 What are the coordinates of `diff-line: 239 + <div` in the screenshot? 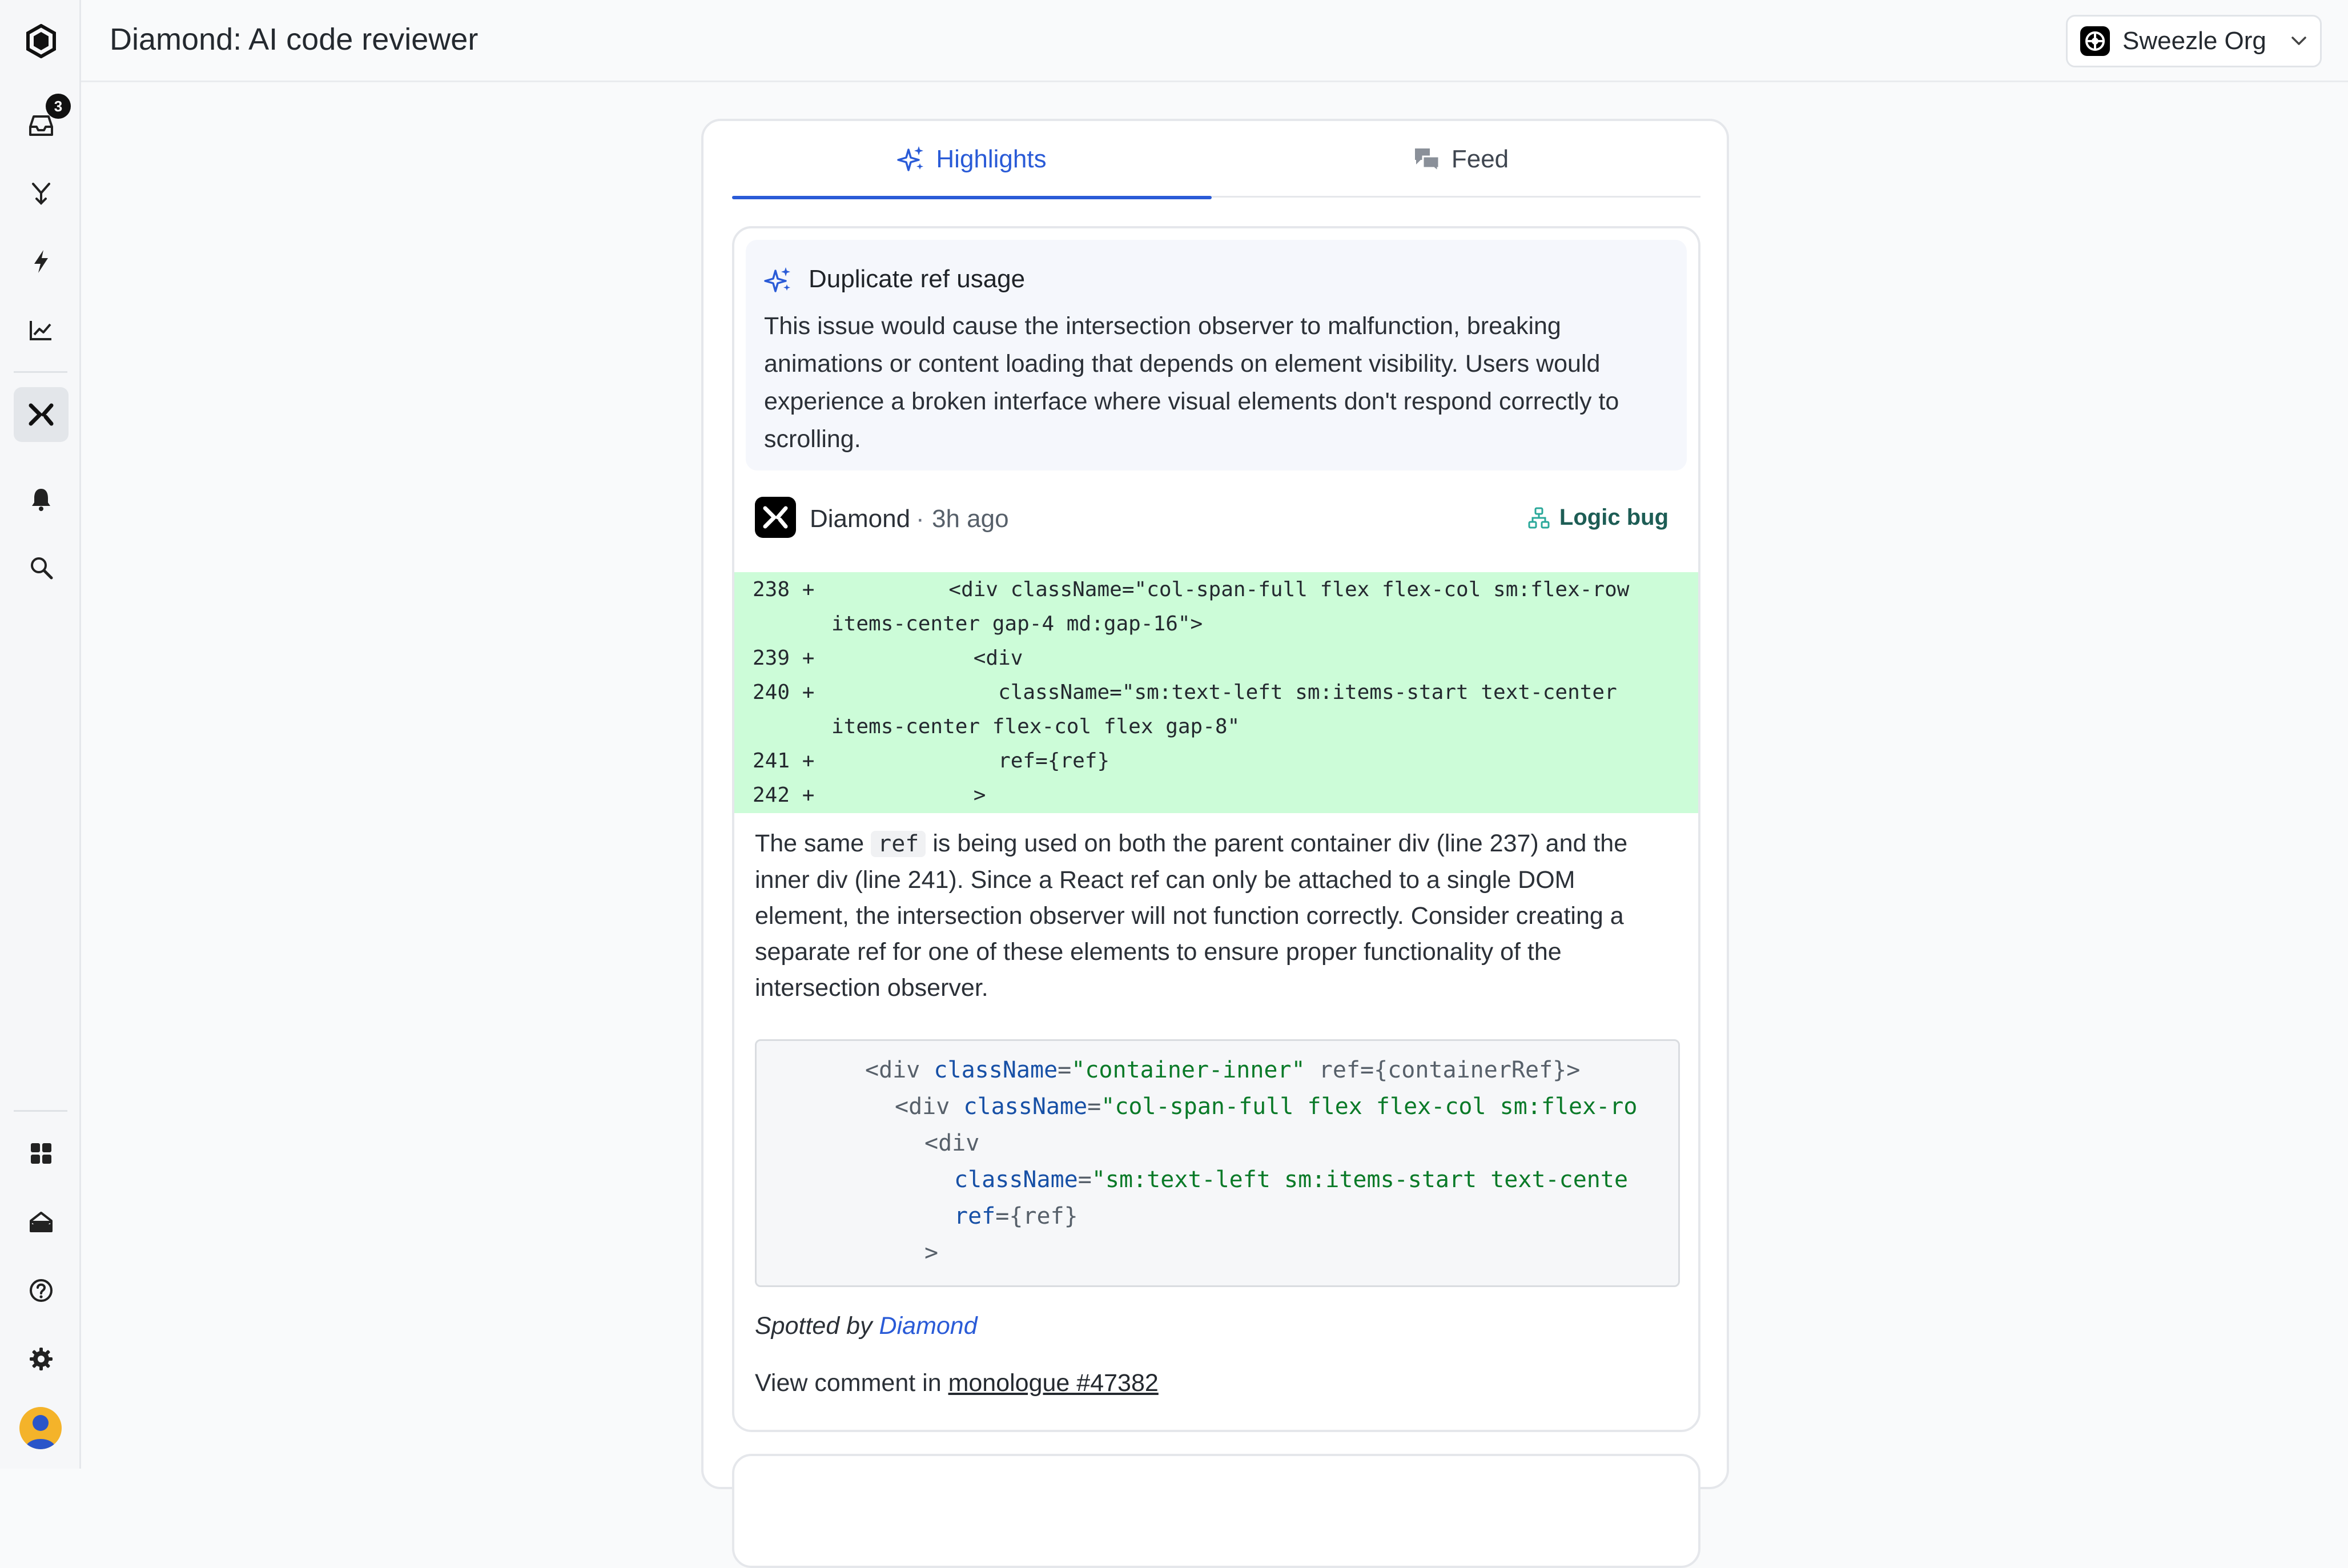 It's located at (888, 658).